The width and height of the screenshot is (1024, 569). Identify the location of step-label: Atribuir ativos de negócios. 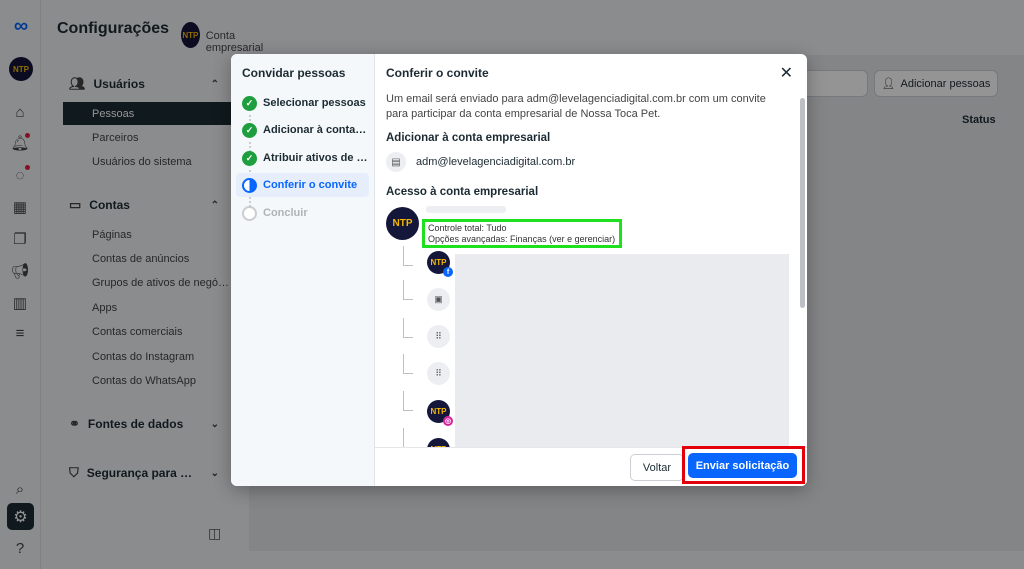
(316, 158).